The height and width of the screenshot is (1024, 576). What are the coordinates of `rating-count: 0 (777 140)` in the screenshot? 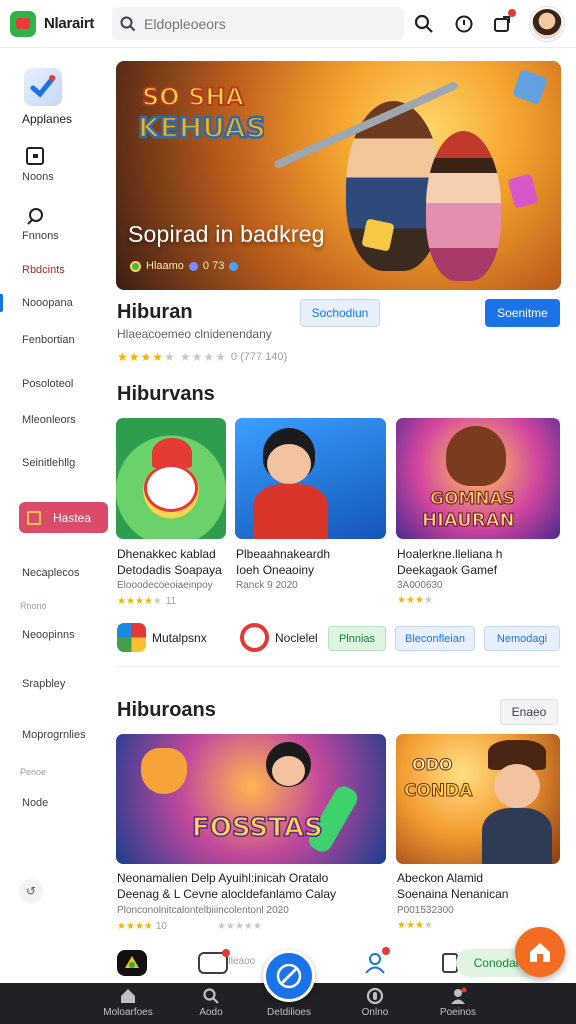 It's located at (259, 357).